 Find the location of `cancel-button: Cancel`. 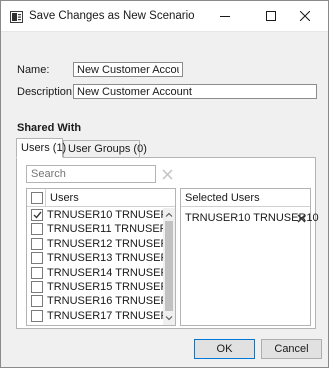

cancel-button: Cancel is located at coordinates (291, 349).